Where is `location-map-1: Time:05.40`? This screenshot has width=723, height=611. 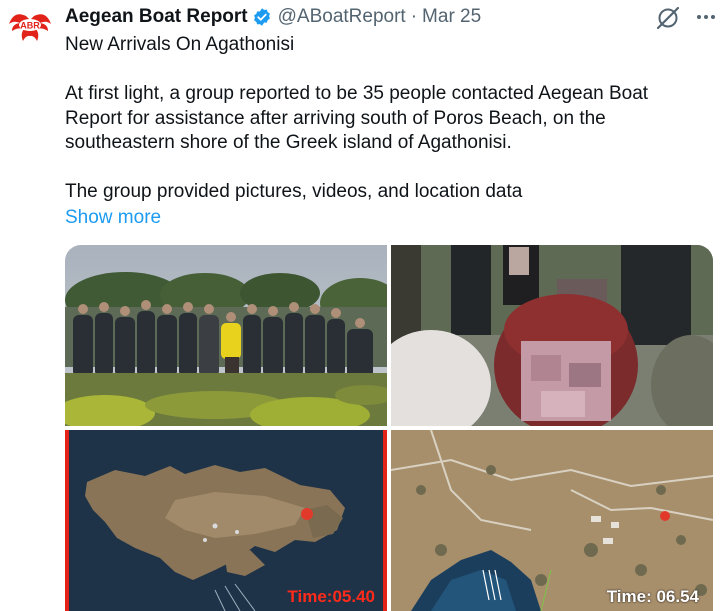 location-map-1: Time:05.40 is located at coordinates (226, 520).